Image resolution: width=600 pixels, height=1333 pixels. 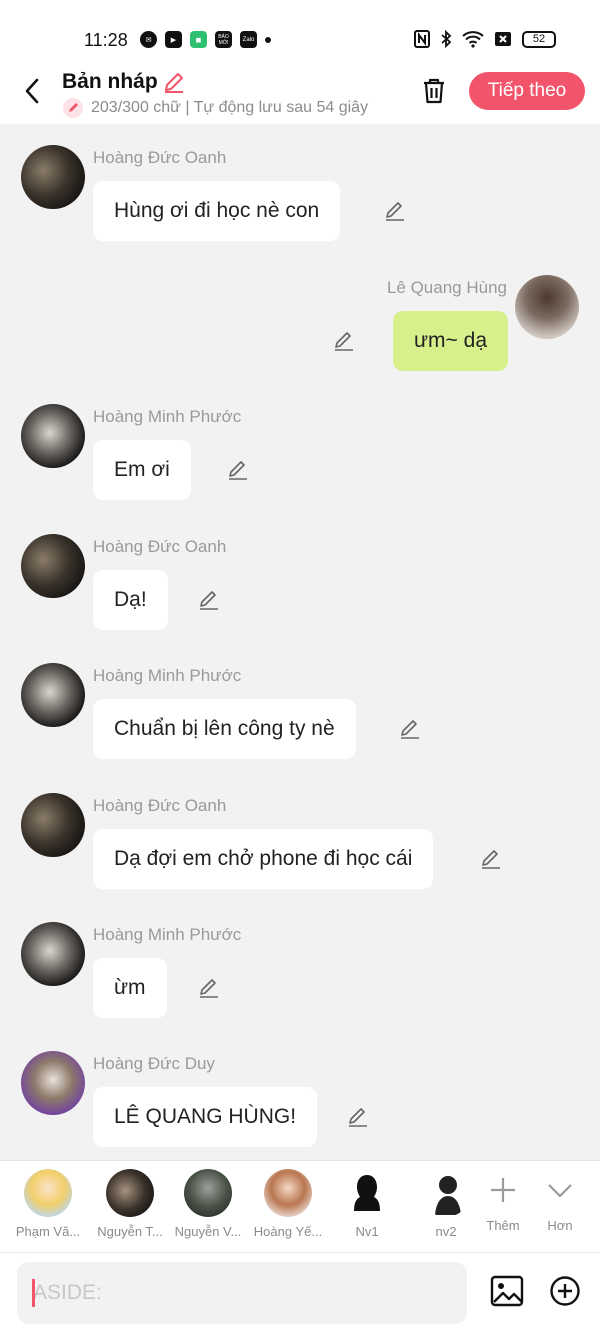 I want to click on message-bubble: Em ơi, so click(x=142, y=470).